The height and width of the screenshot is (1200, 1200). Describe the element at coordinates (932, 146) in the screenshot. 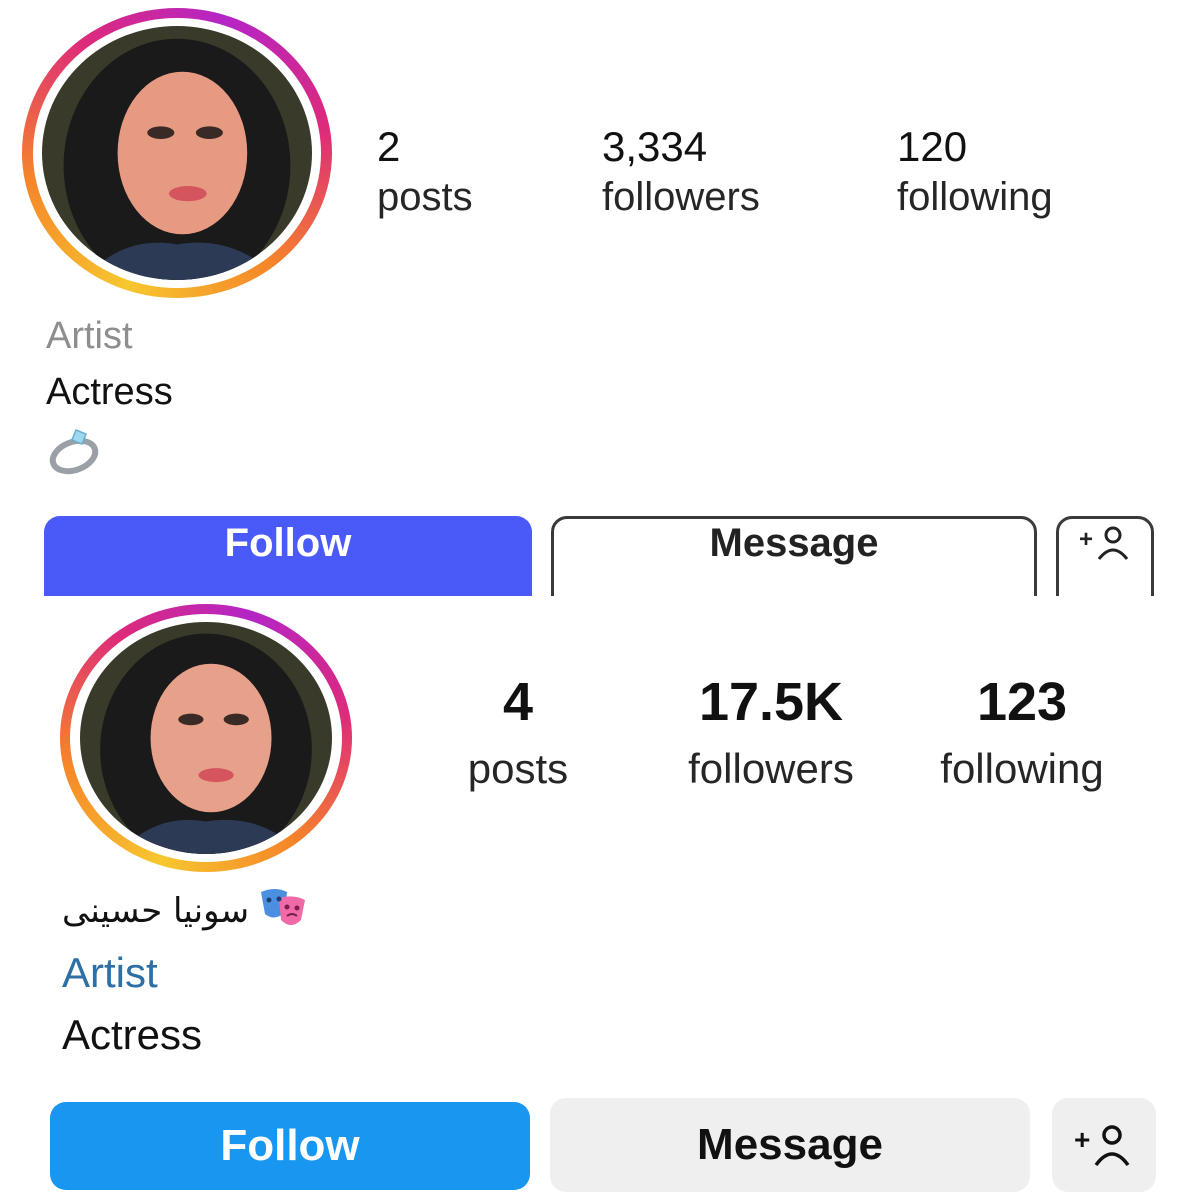

I see `following-count: 120` at that location.